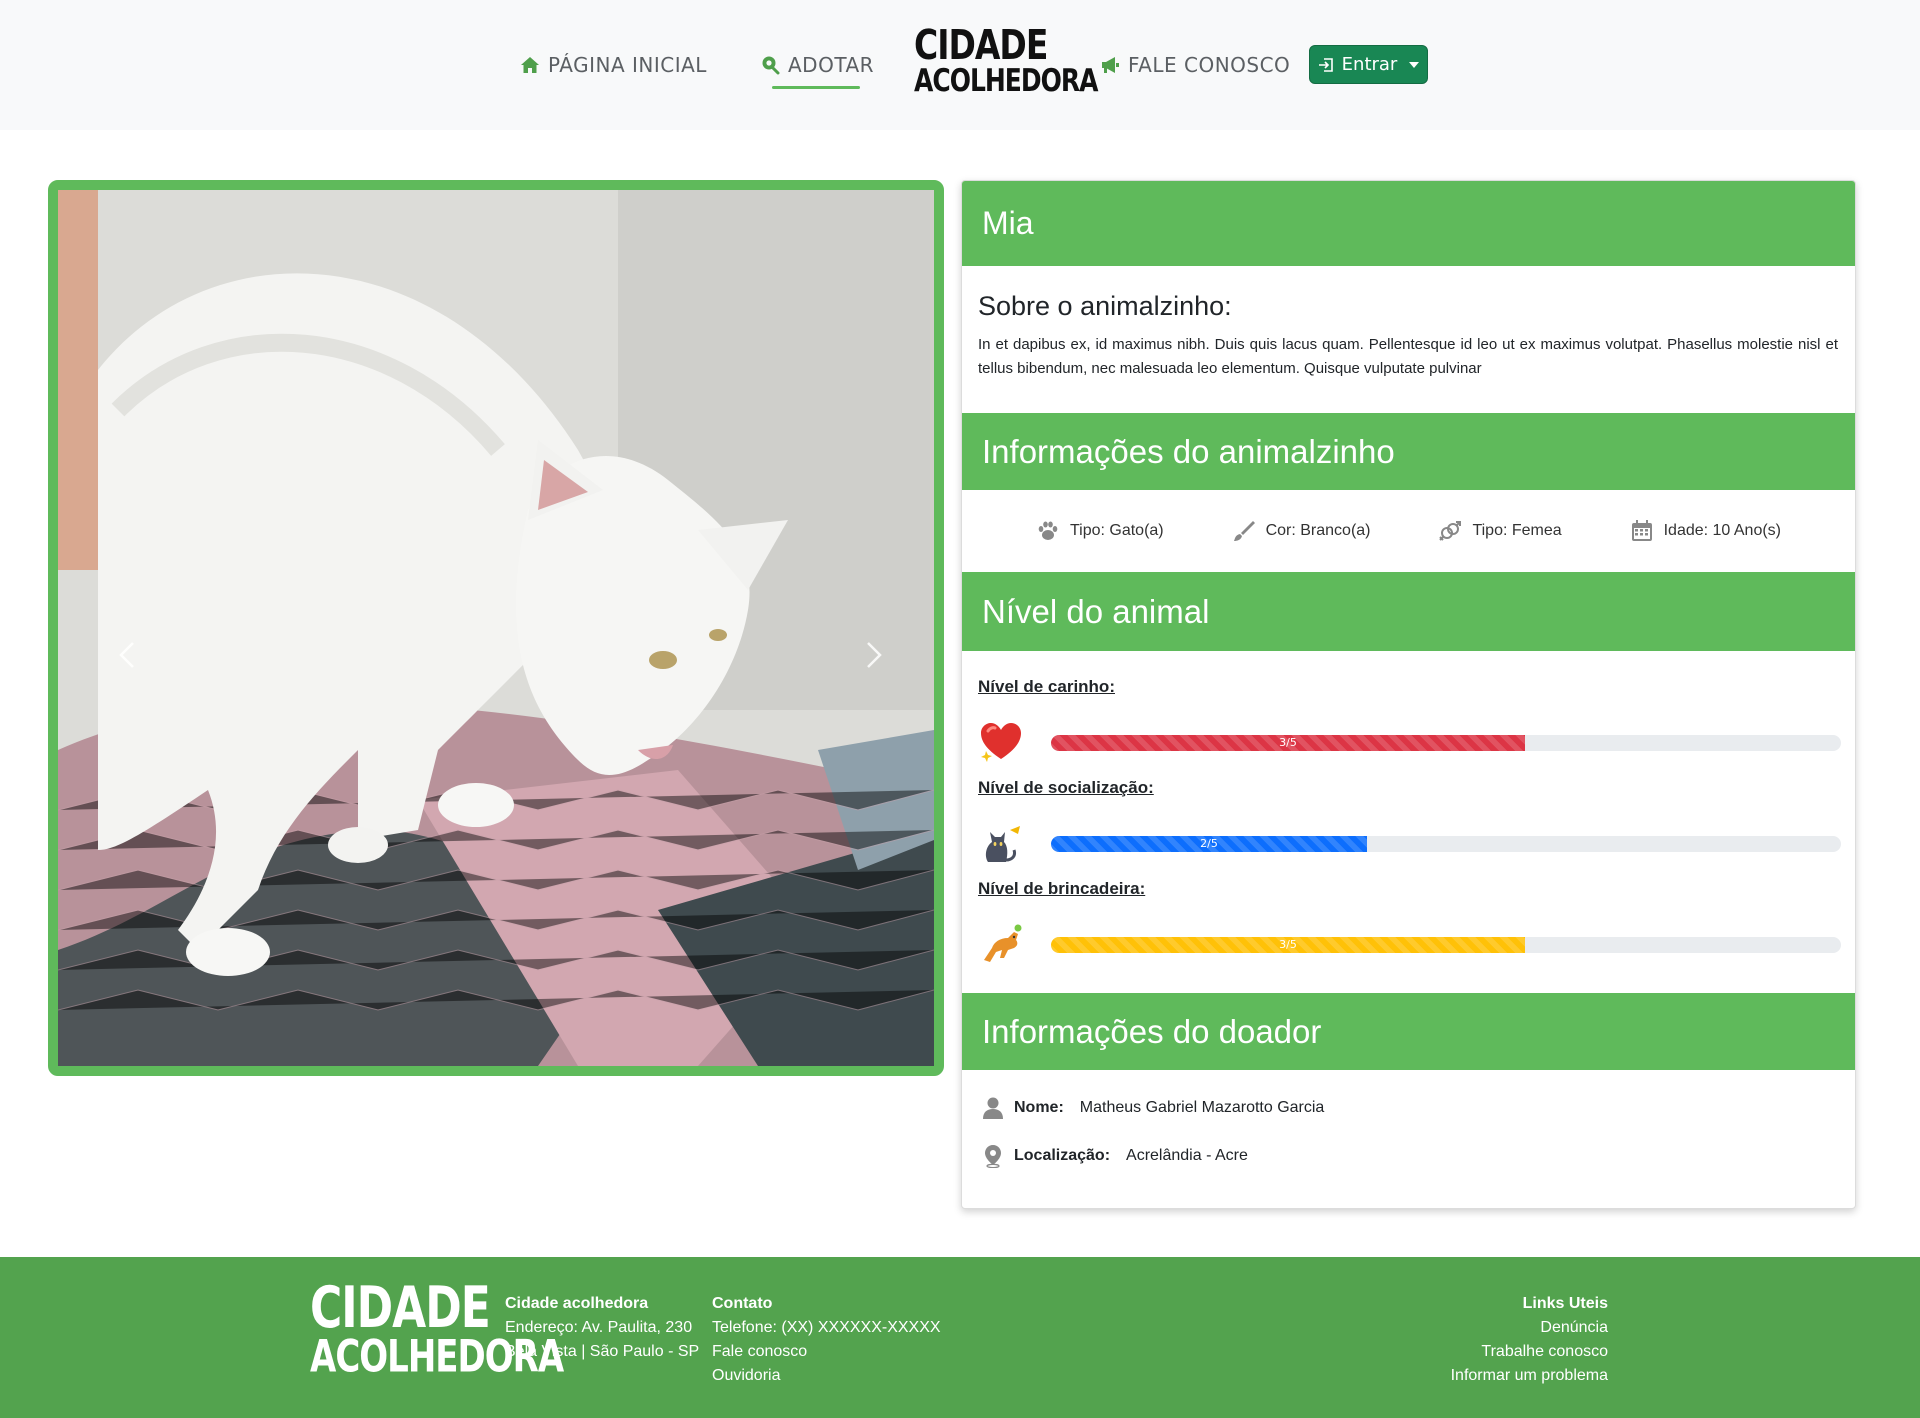 Image resolution: width=1920 pixels, height=1418 pixels. What do you see at coordinates (1202, 1107) in the screenshot?
I see `donor-name: Matheus Gabriel Mazarotto Garcia` at bounding box center [1202, 1107].